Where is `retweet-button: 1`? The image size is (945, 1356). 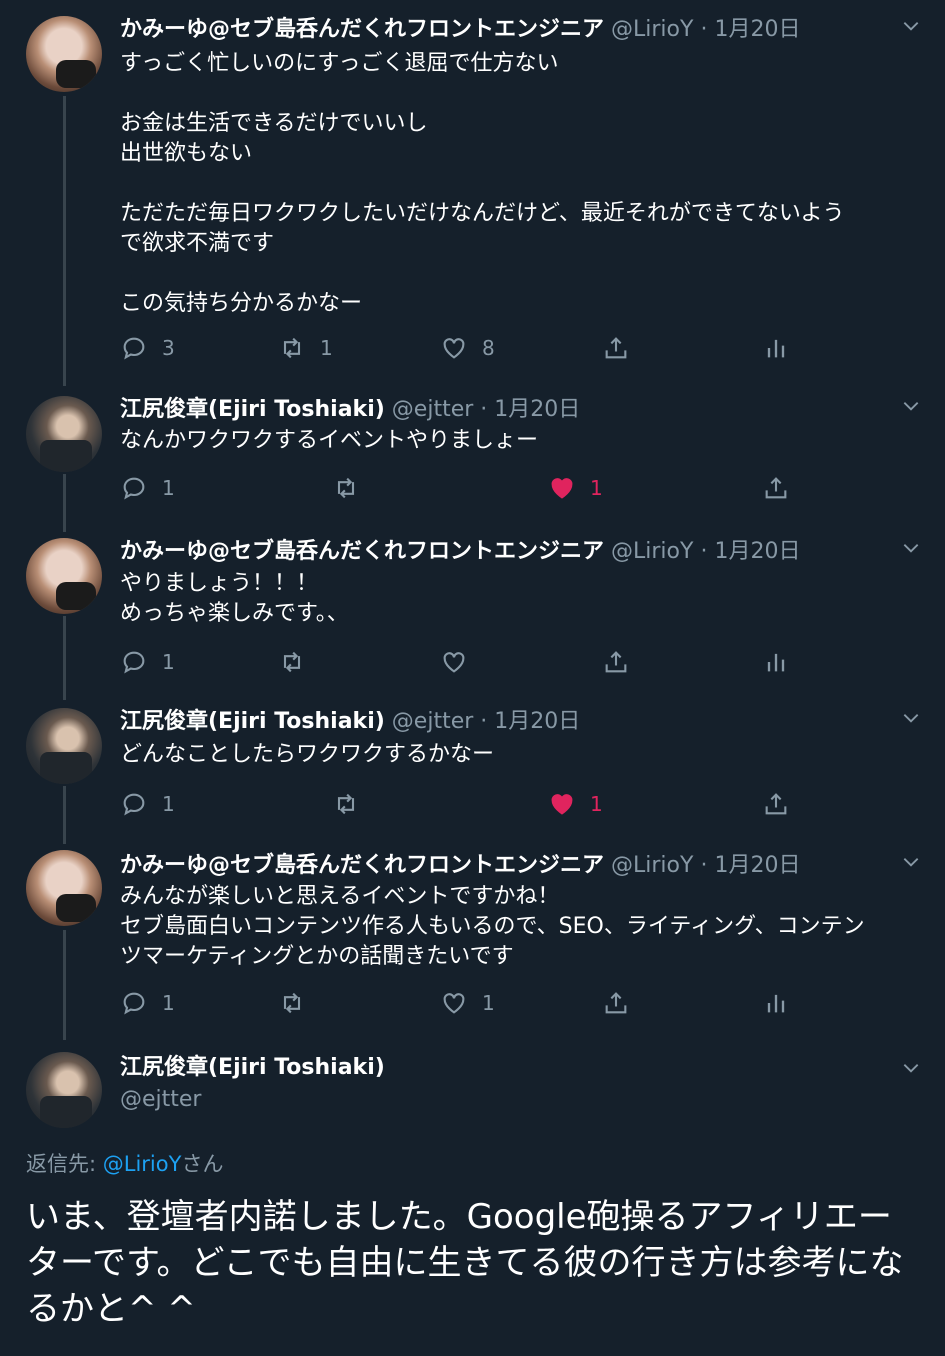
retweet-button: 1 is located at coordinates (305, 348).